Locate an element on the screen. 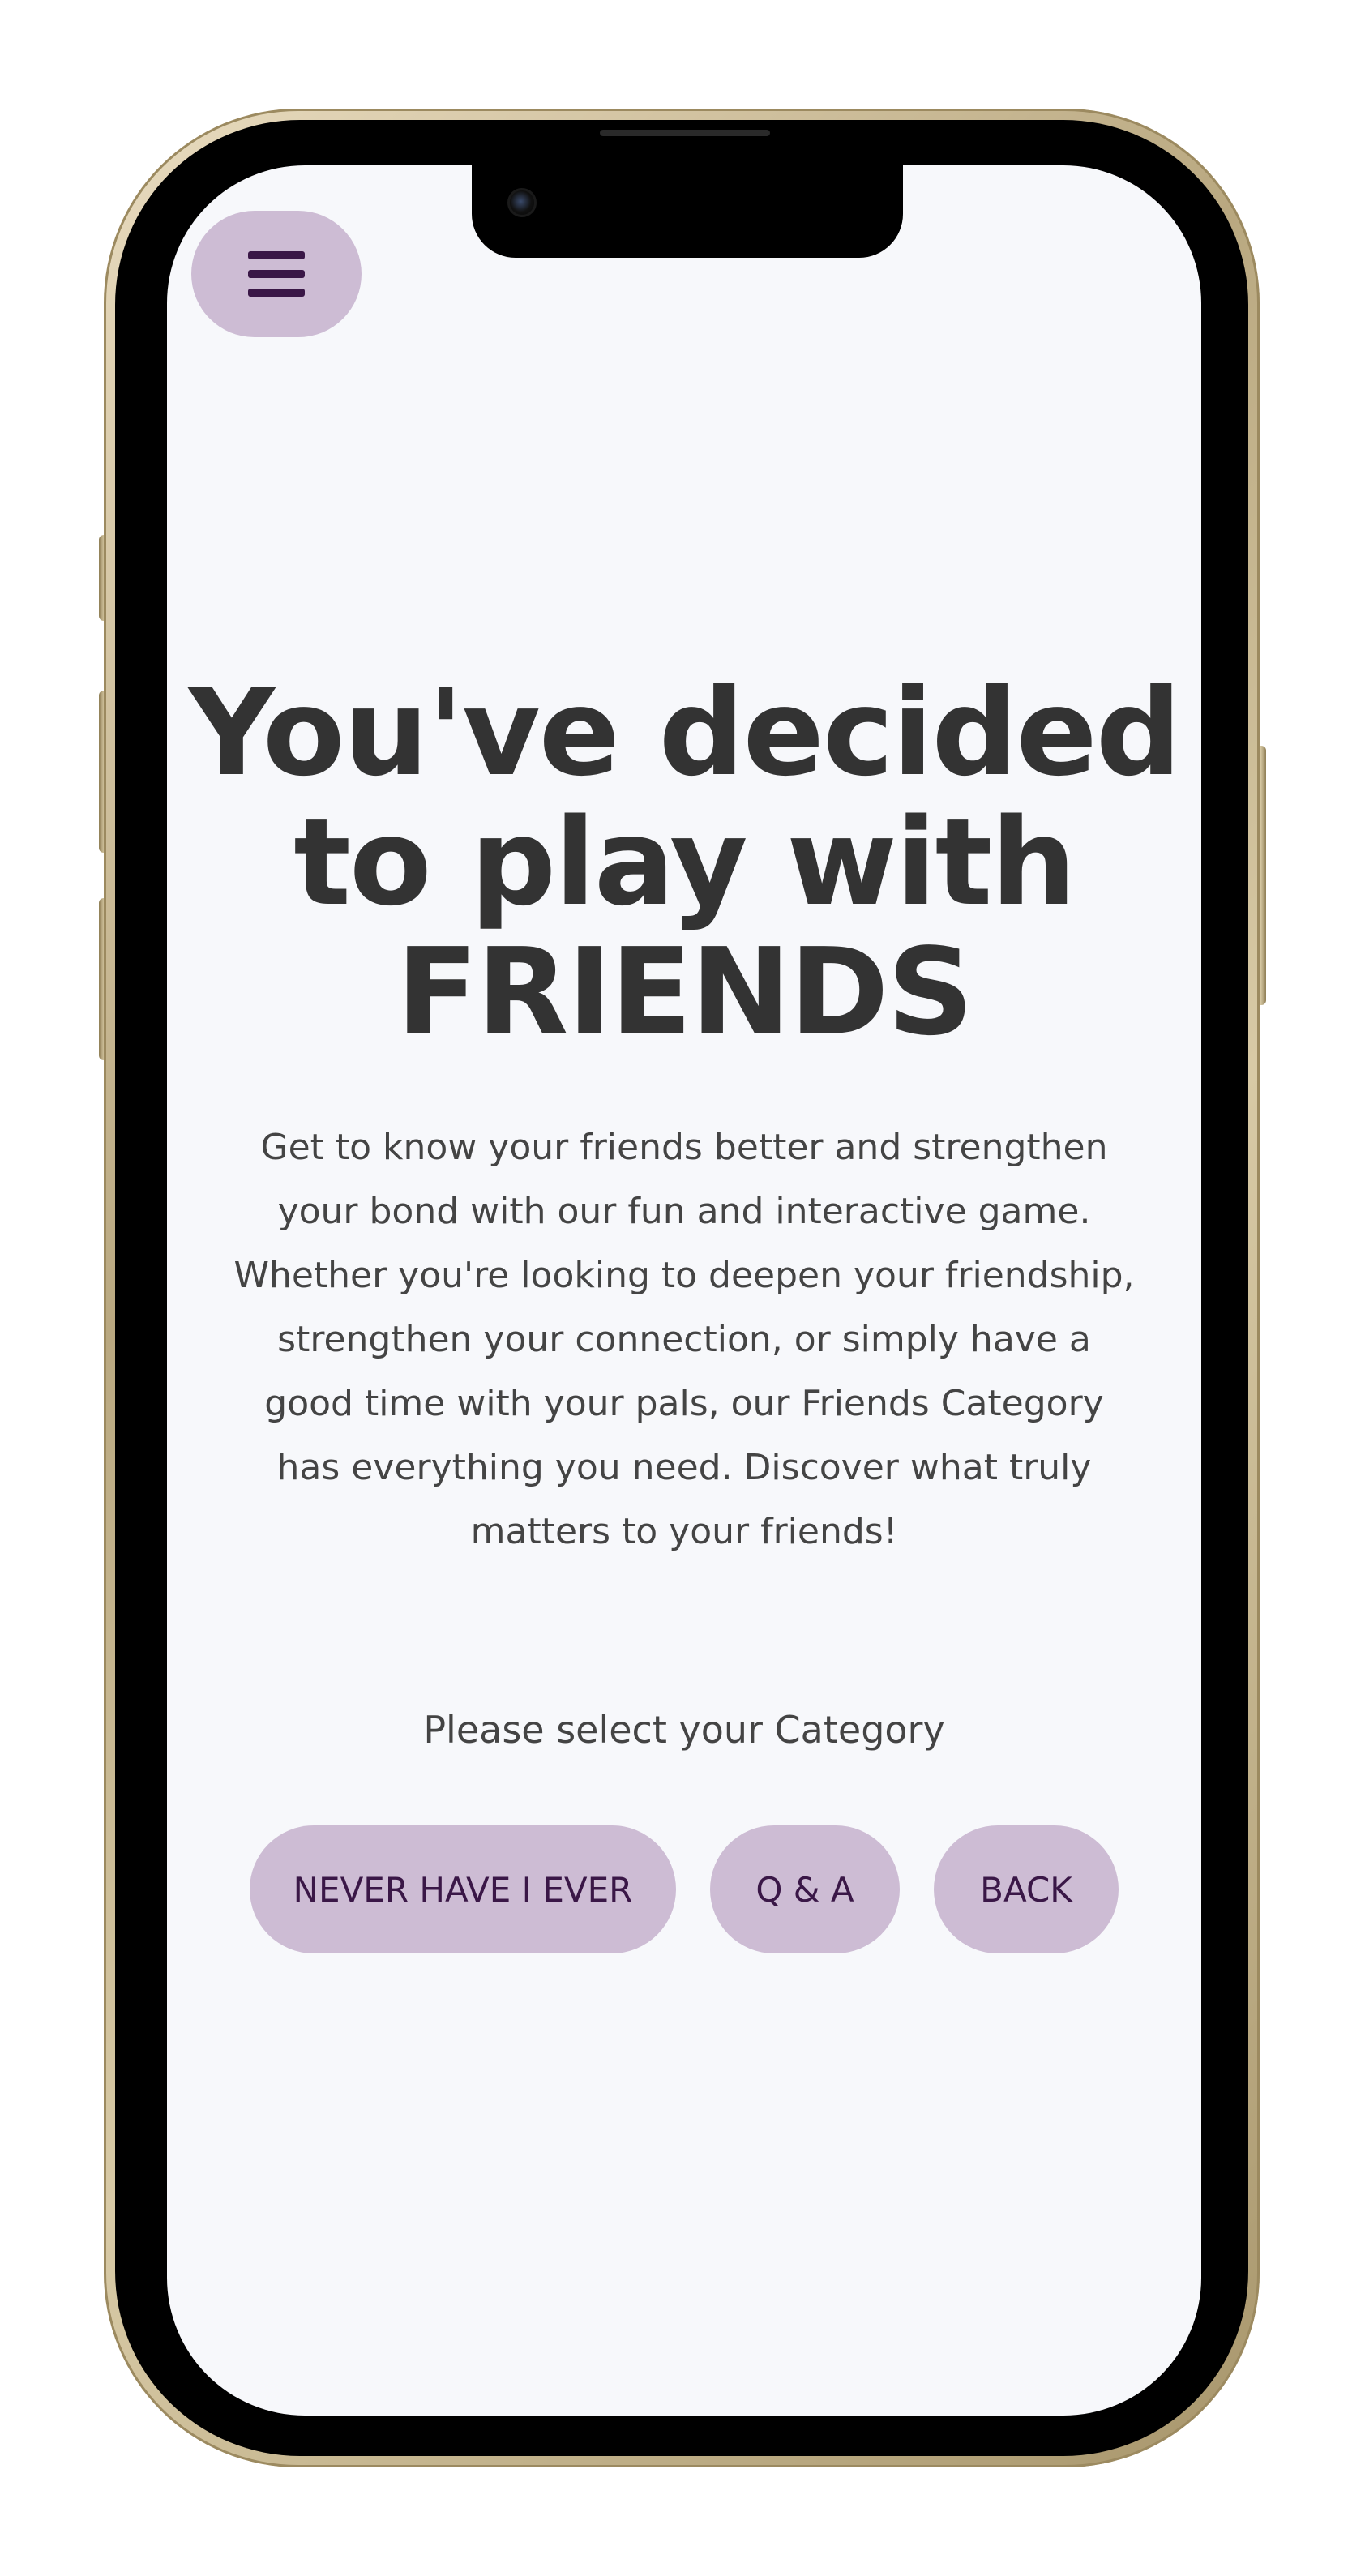 This screenshot has height=2576, width=1365. menu-button is located at coordinates (276, 274).